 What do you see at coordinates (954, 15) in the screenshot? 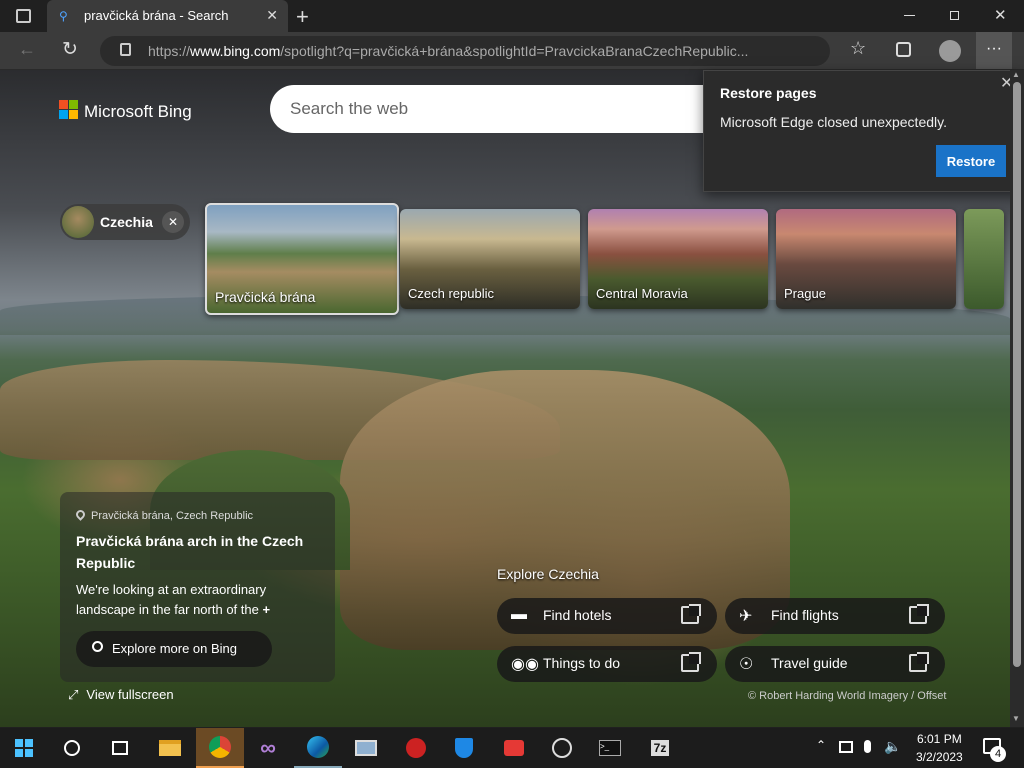
I see `restore-window-icon` at bounding box center [954, 15].